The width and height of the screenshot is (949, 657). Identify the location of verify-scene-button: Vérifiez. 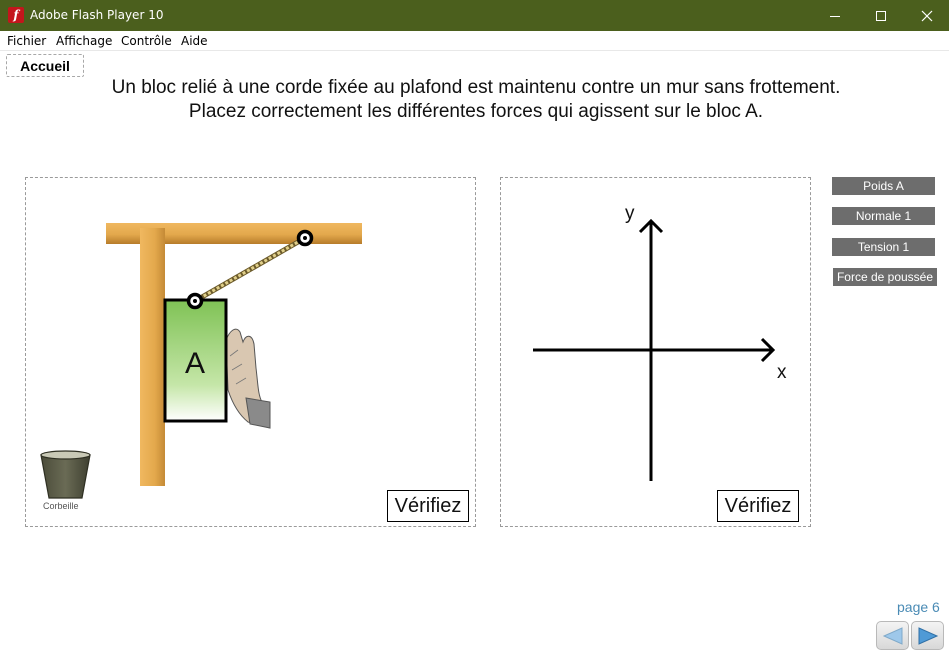
(428, 506).